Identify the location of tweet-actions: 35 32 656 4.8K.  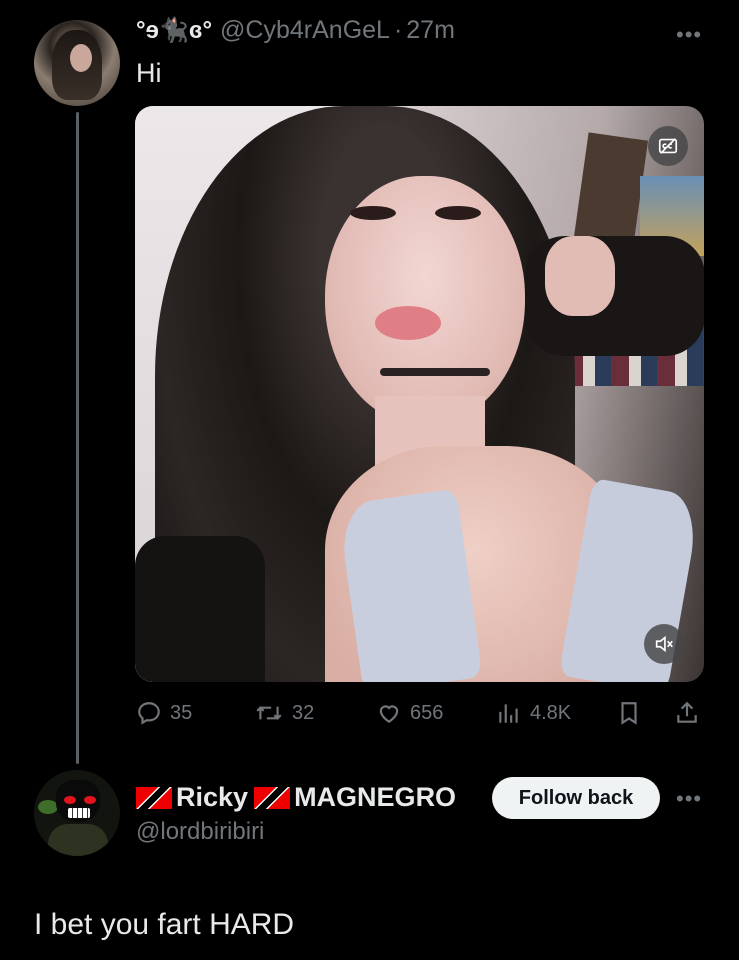
(420, 715).